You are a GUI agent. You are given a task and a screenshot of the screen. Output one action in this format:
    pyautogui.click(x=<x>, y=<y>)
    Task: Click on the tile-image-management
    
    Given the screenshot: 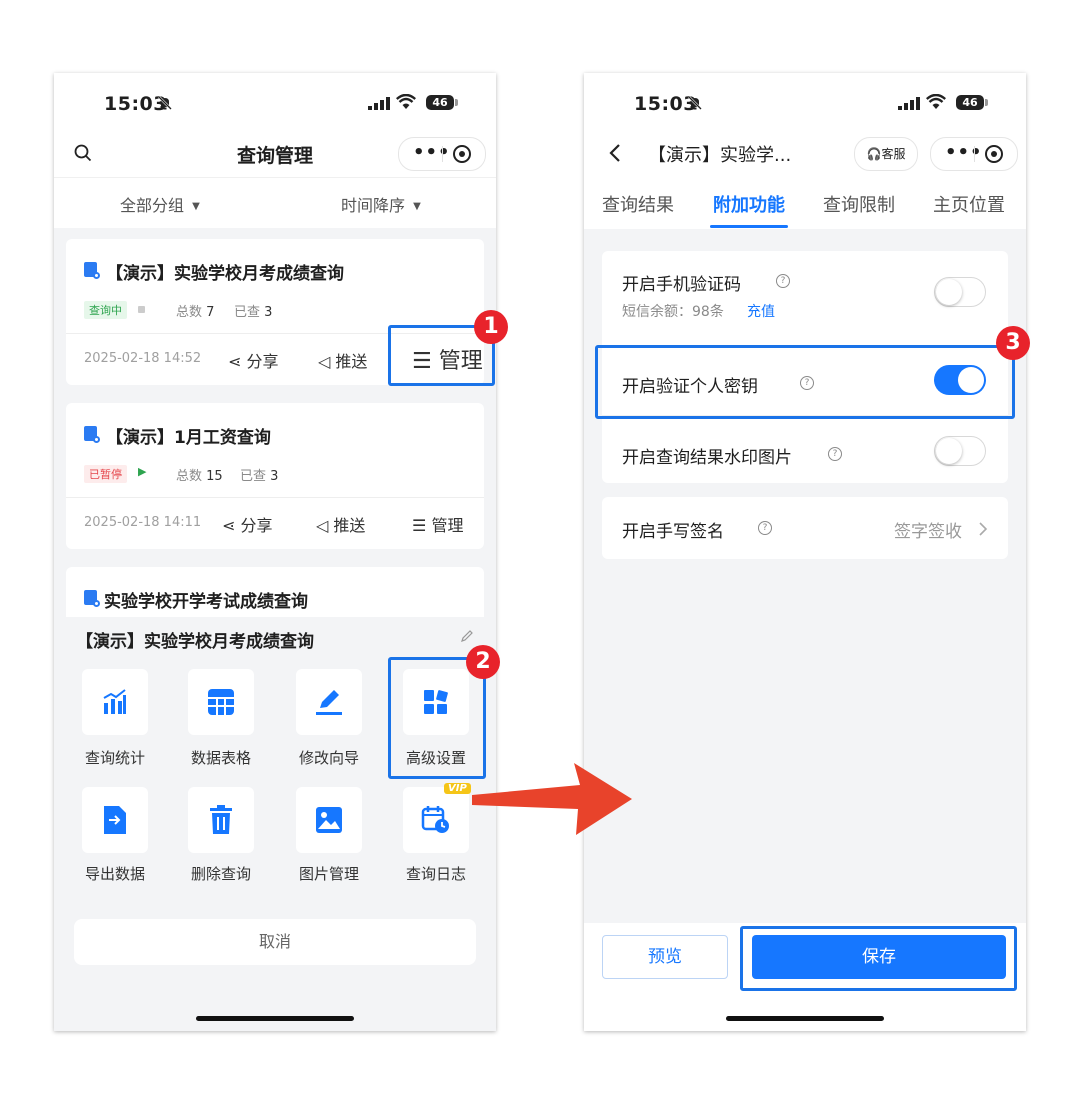 What is the action you would take?
    pyautogui.click(x=329, y=820)
    